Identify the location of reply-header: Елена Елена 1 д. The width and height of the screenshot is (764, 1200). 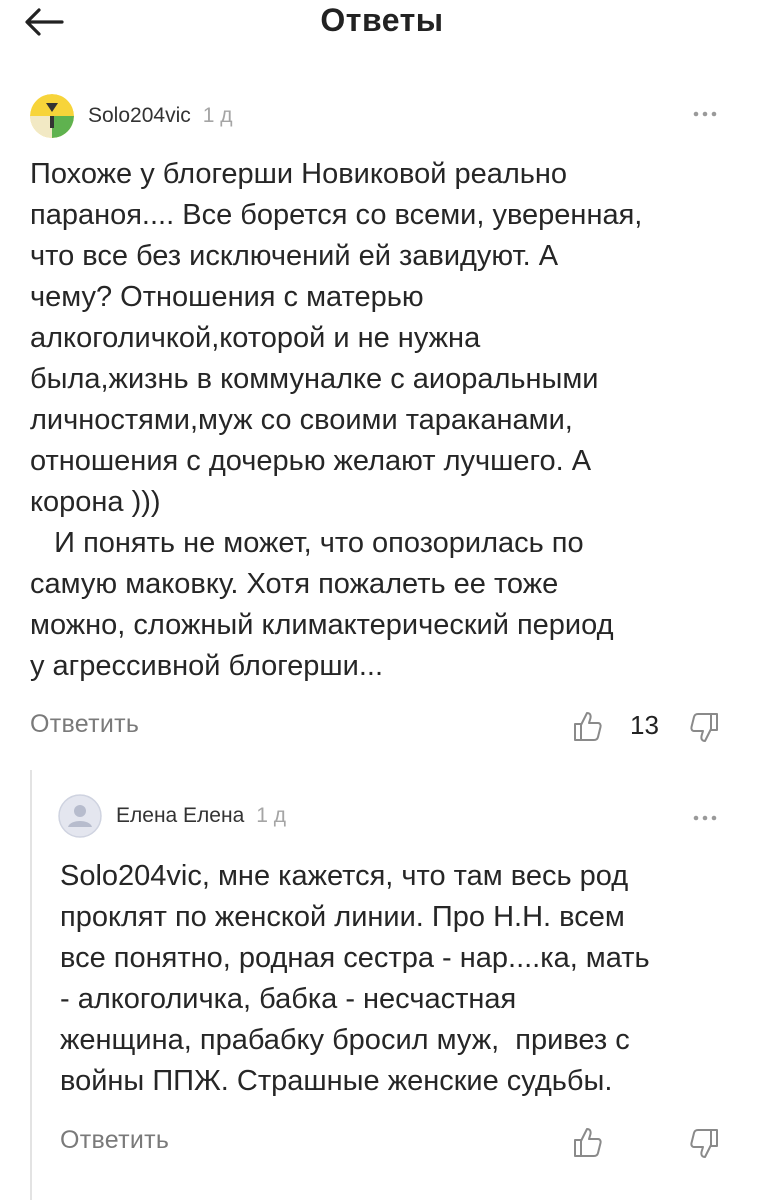
(172, 816).